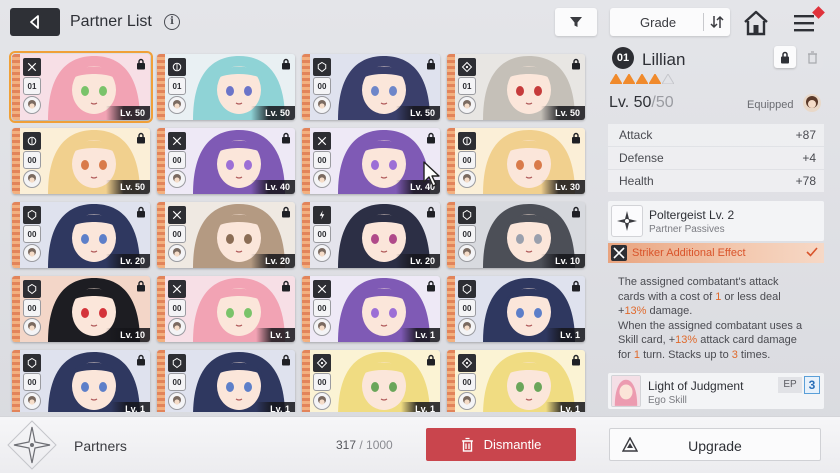 This screenshot has width=840, height=473. I want to click on stat-attack: Attack +87, so click(716, 135).